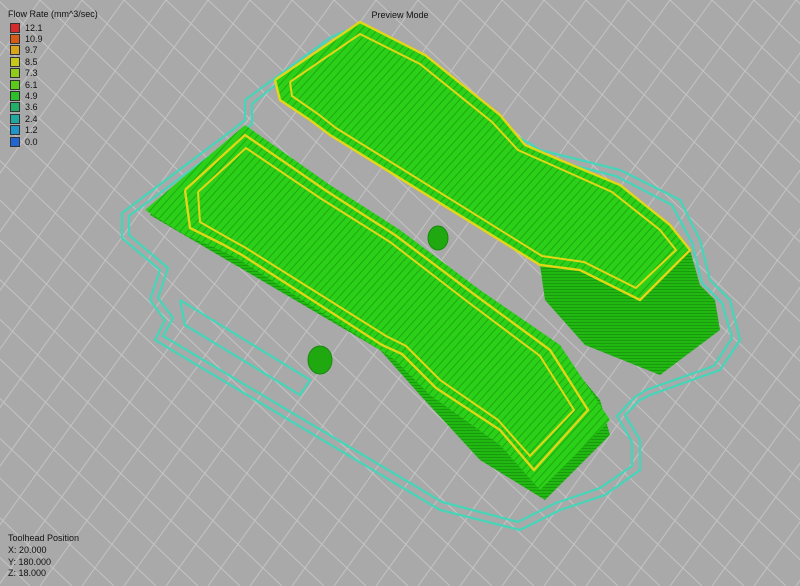 The height and width of the screenshot is (586, 800). What do you see at coordinates (31, 61) in the screenshot?
I see `legend-value: 8.5` at bounding box center [31, 61].